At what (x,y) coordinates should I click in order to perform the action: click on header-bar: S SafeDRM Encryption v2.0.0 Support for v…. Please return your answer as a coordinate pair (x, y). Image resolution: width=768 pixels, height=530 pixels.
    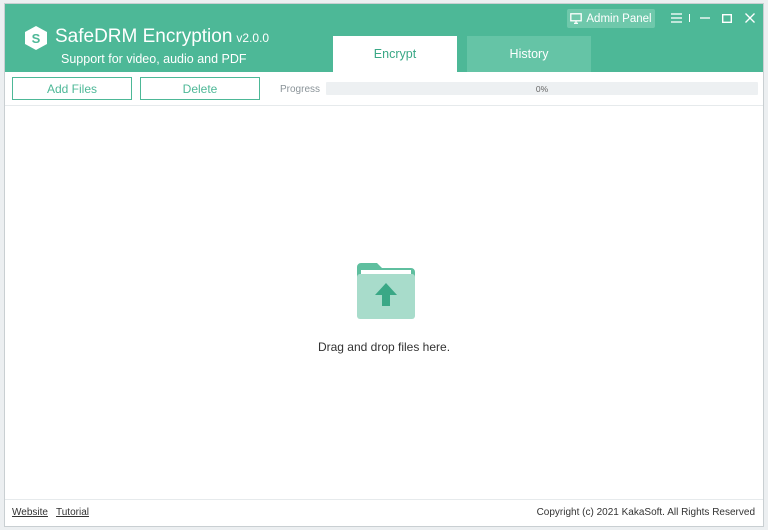
    Looking at the image, I should click on (384, 38).